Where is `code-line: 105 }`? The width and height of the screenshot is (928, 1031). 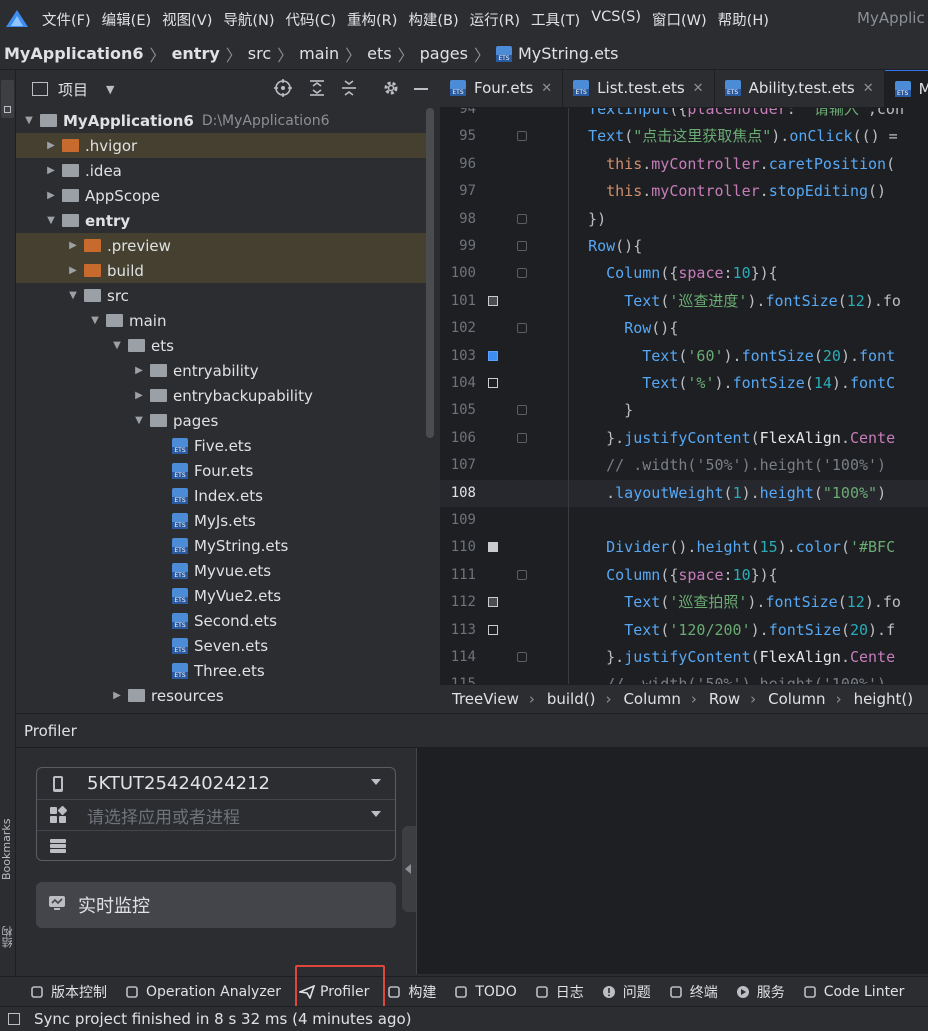 code-line: 105 } is located at coordinates (684, 410).